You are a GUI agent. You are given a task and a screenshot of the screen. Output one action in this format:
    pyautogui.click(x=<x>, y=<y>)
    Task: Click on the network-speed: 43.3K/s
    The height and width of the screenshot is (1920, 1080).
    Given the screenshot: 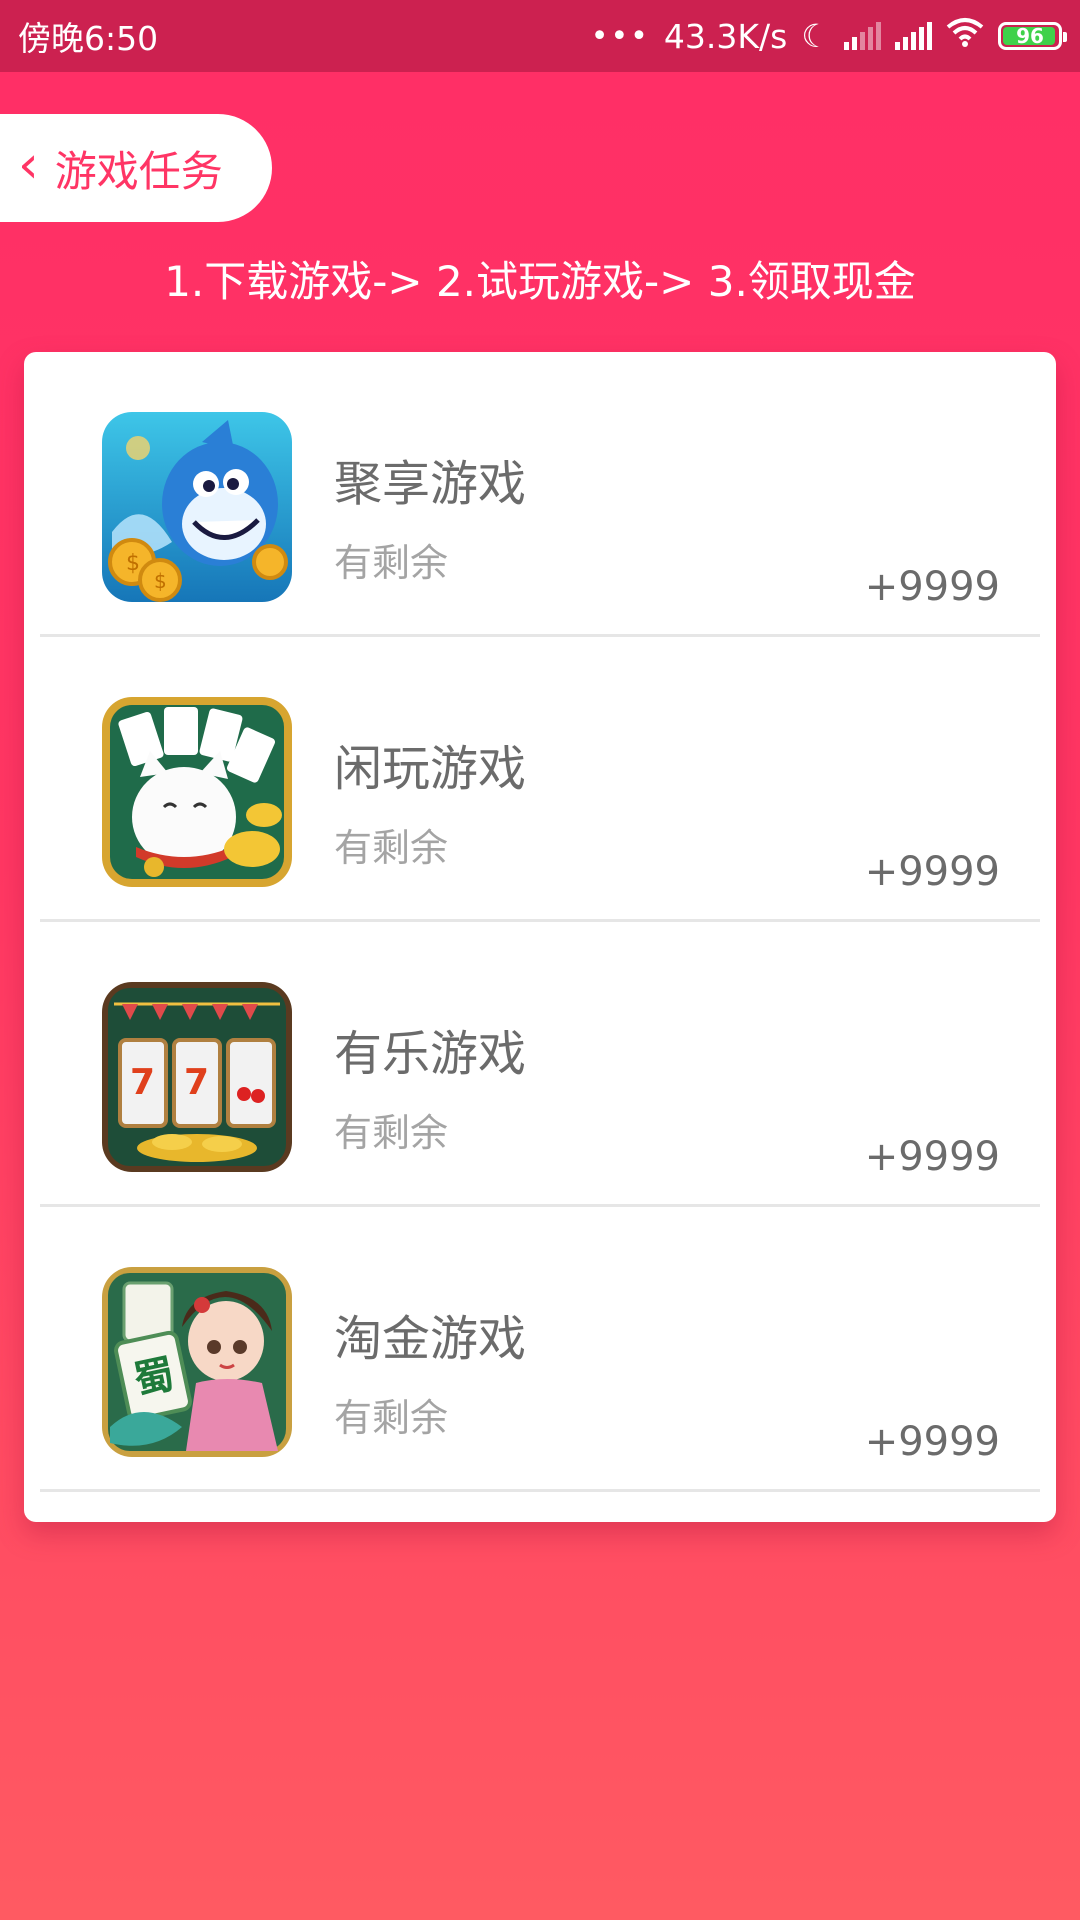 What is the action you would take?
    pyautogui.click(x=725, y=36)
    